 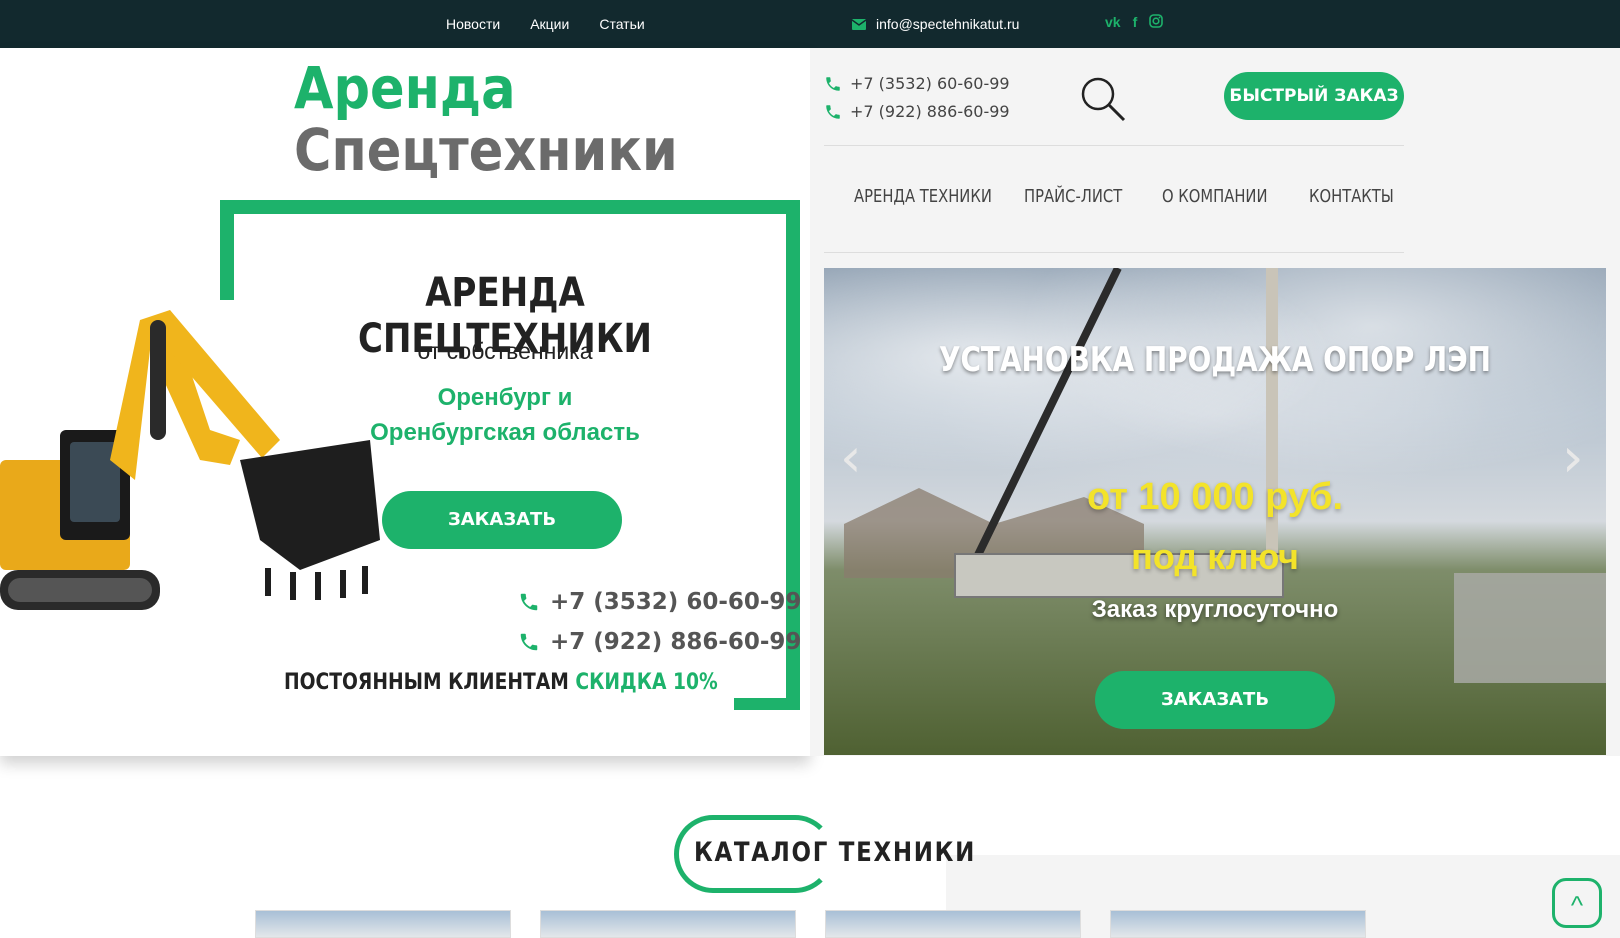 What do you see at coordinates (505, 397) in the screenshot?
I see `region-line1: Оренбург и` at bounding box center [505, 397].